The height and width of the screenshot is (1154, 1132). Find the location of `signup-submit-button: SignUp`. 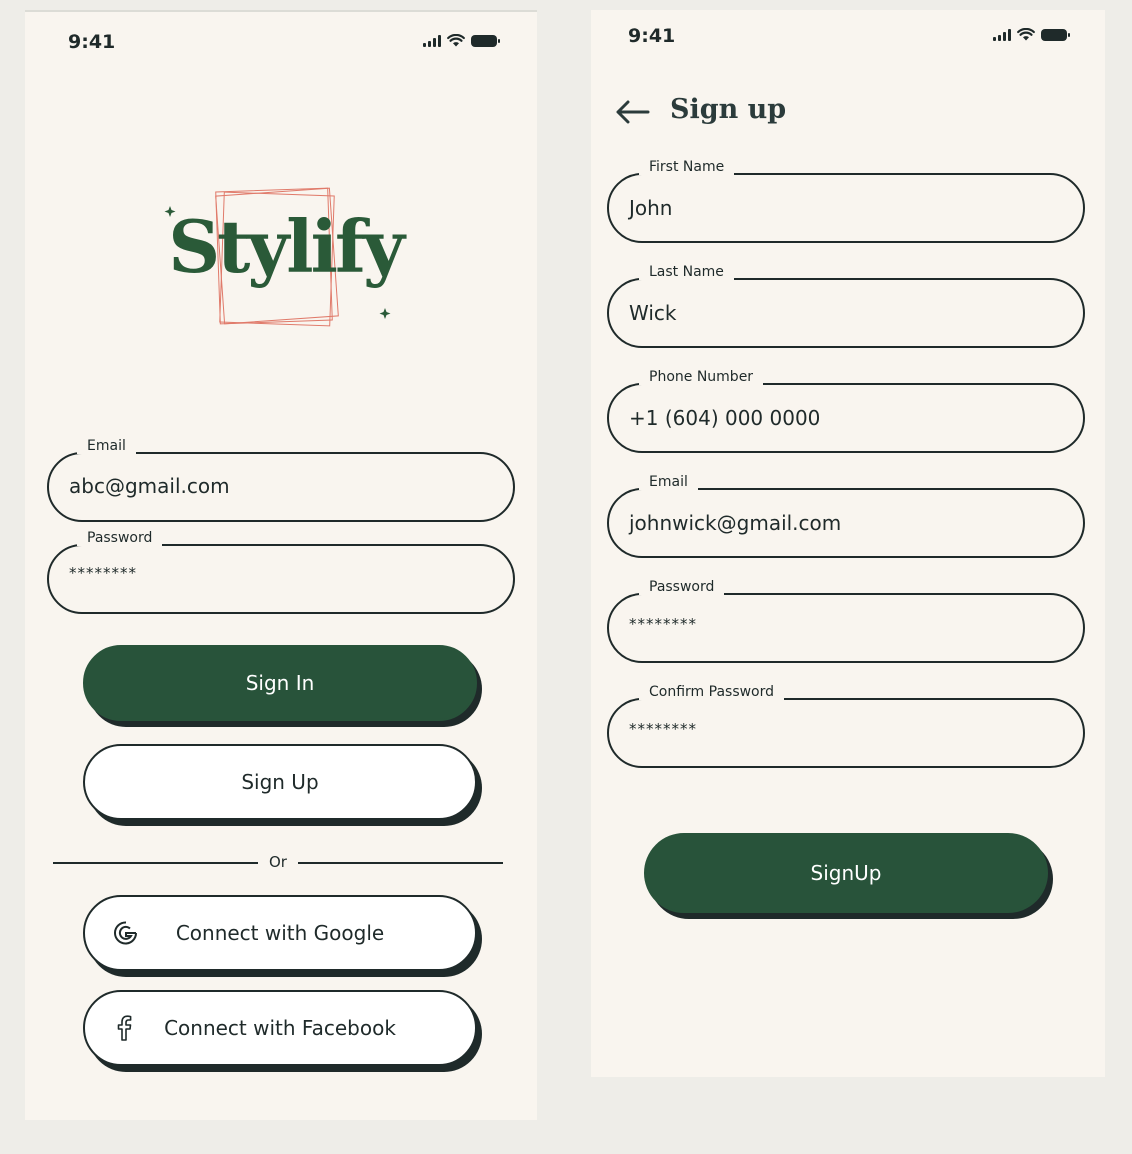

signup-submit-button: SignUp is located at coordinates (846, 873).